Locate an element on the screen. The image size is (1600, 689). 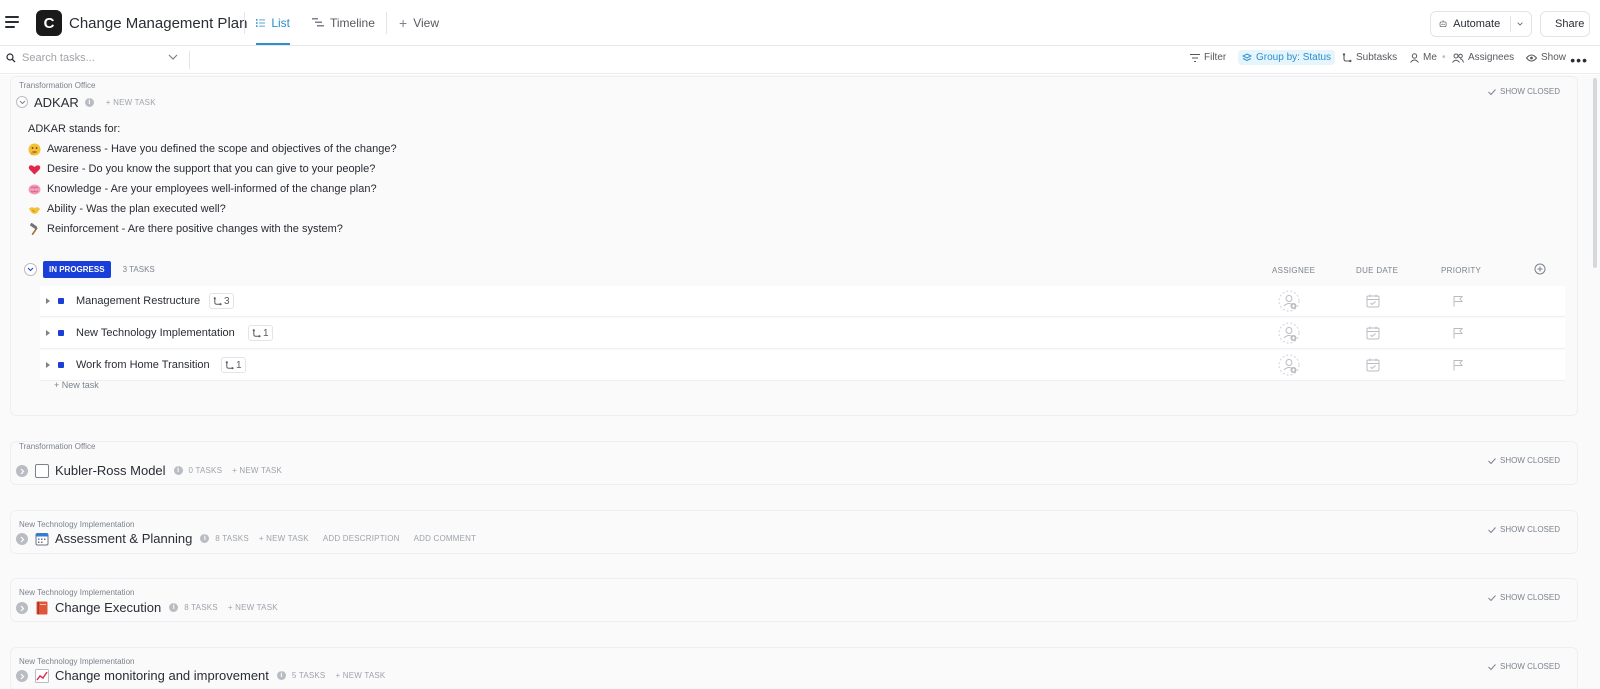
assignees-button: Assignees is located at coordinates (1483, 57).